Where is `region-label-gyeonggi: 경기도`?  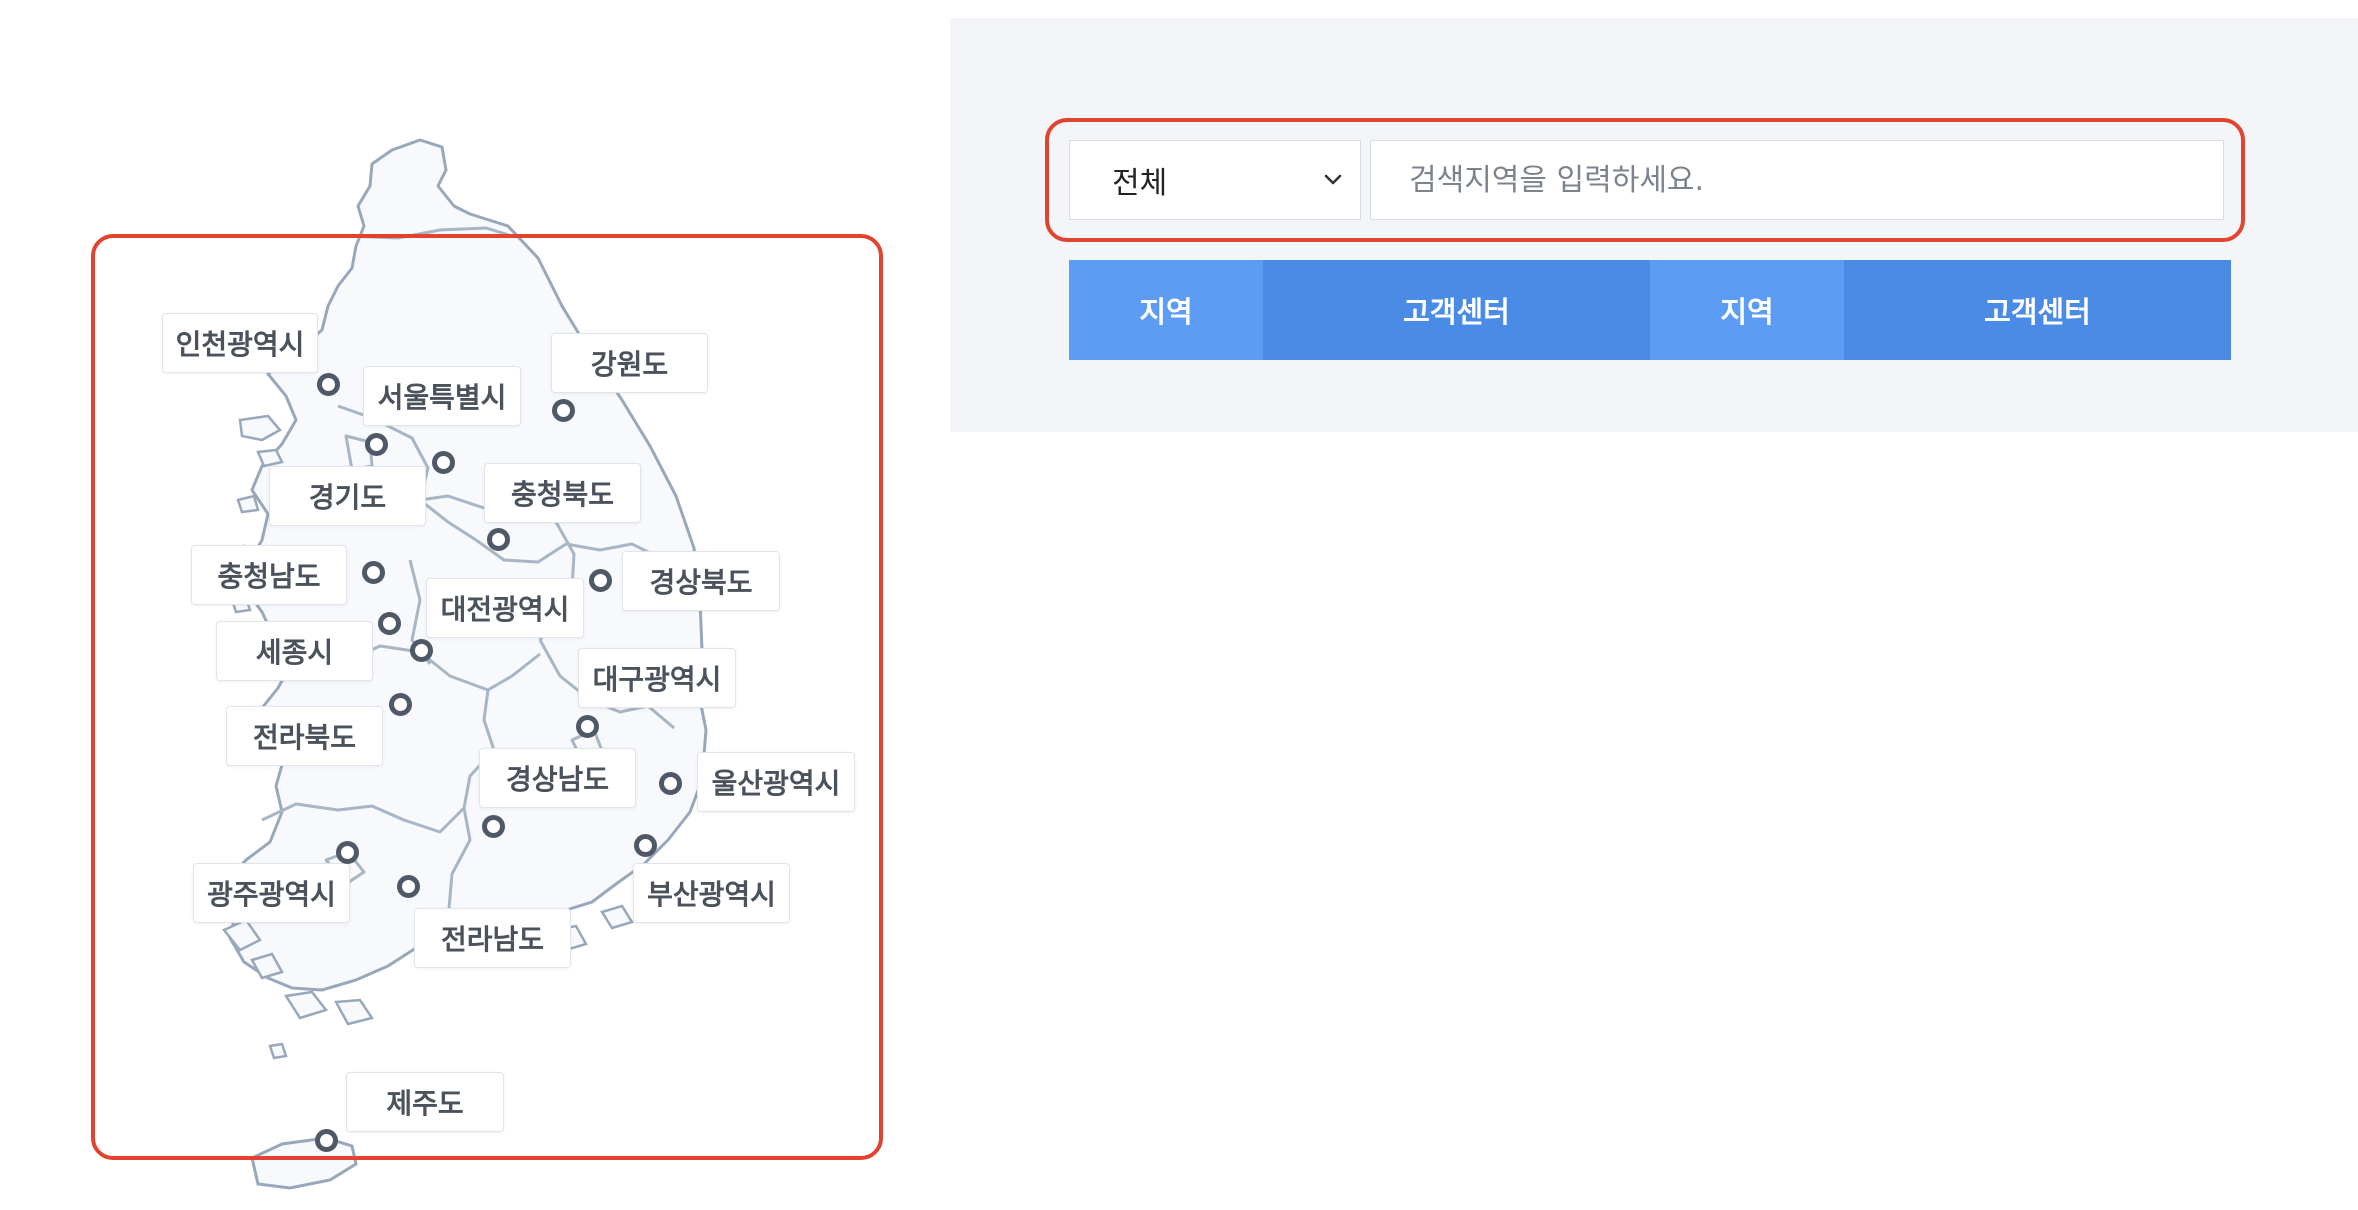 region-label-gyeonggi: 경기도 is located at coordinates (347, 496).